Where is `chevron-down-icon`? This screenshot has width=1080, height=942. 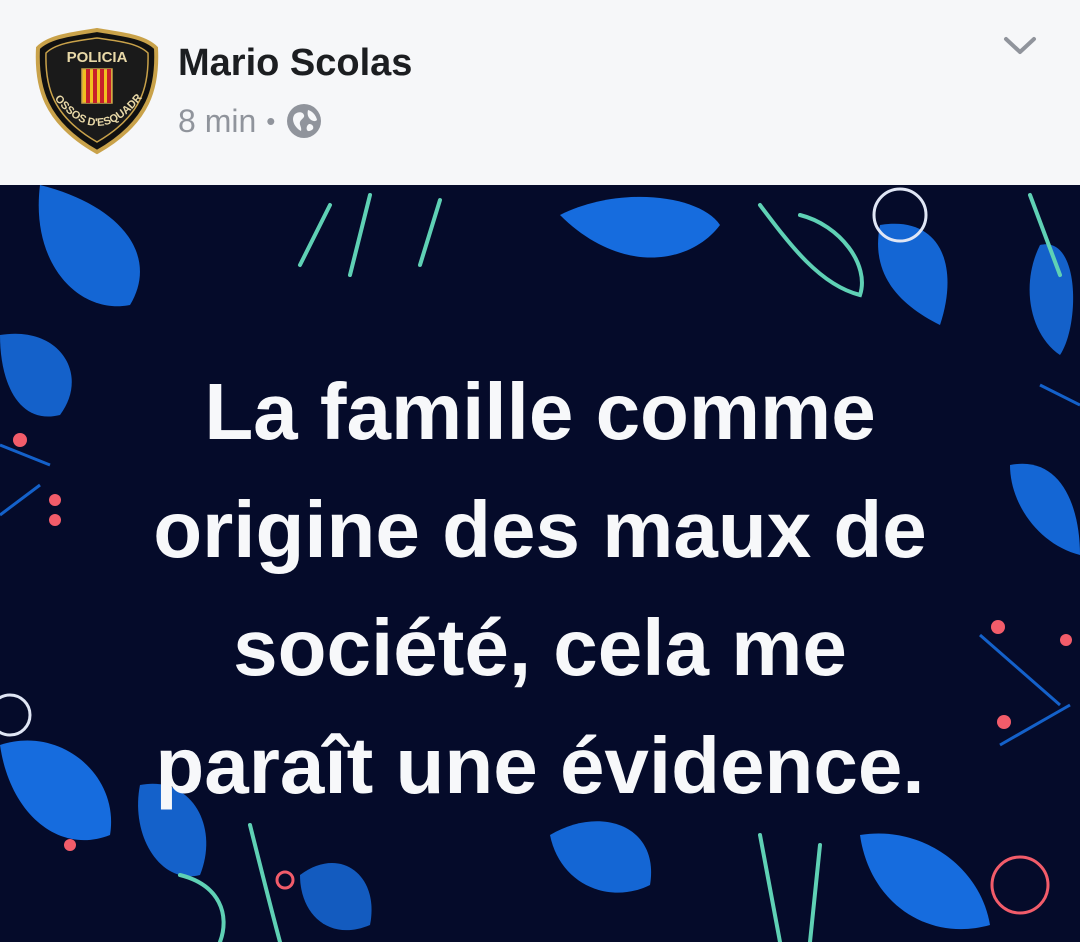
chevron-down-icon is located at coordinates (1020, 45).